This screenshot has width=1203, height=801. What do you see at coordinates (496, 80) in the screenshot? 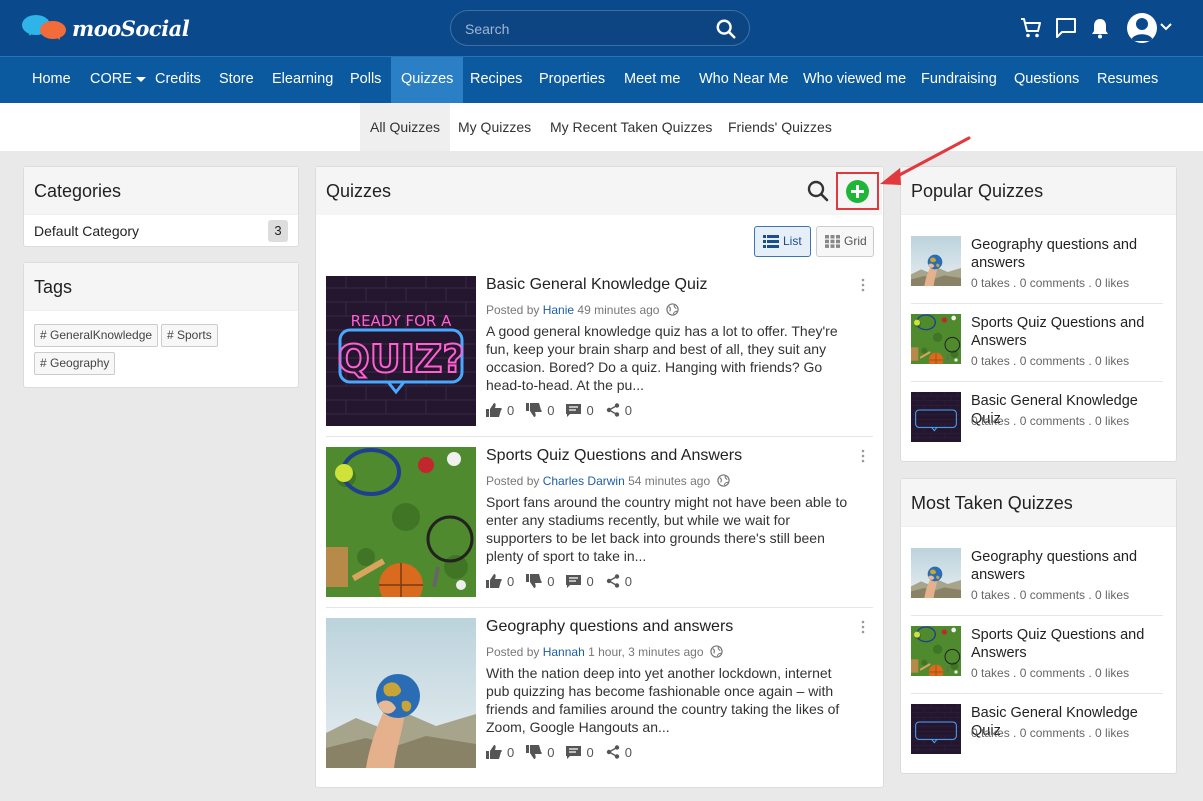
I see `nav-item-recipes: Recipes` at bounding box center [496, 80].